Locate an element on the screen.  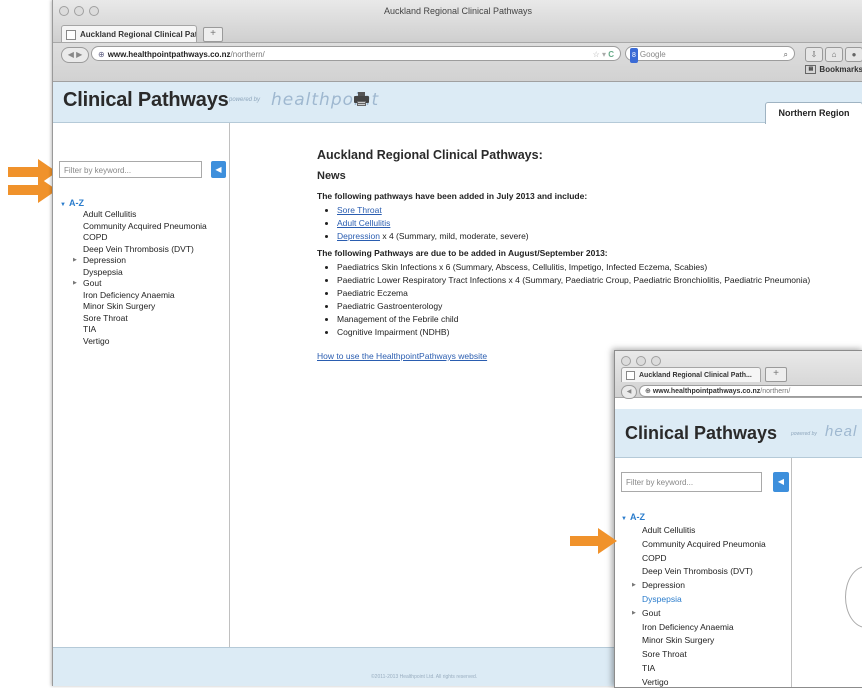
inset-healthpoint-logo: heal is located at coordinates (841, 431).